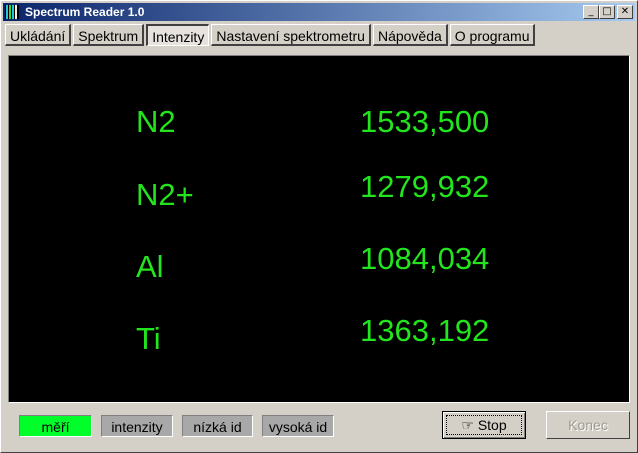 The width and height of the screenshot is (638, 453). What do you see at coordinates (425, 186) in the screenshot?
I see `element-value-n2plus: 1279,932` at bounding box center [425, 186].